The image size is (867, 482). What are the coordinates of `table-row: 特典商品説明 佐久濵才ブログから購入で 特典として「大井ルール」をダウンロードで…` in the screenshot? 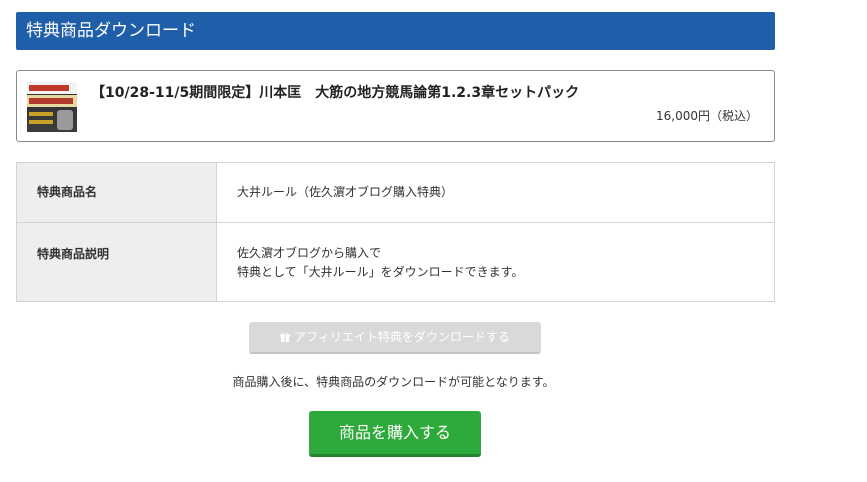 It's located at (395, 262).